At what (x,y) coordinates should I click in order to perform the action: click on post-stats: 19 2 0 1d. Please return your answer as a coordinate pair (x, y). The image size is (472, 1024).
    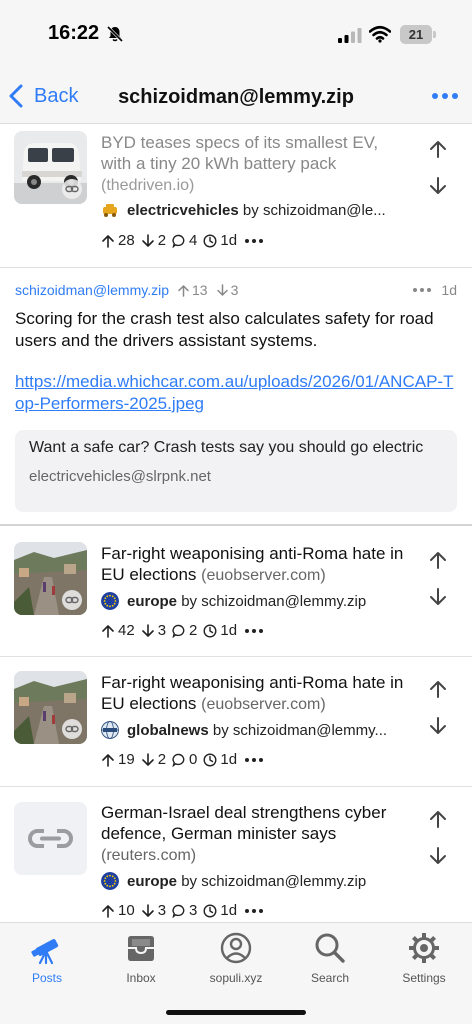
    Looking at the image, I should click on (182, 759).